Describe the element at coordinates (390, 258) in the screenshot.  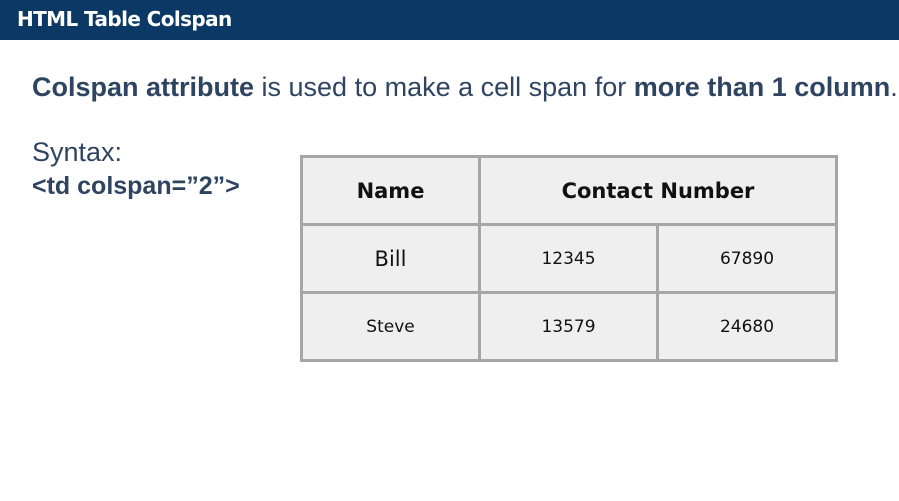
I see `table-cell: Bill` at that location.